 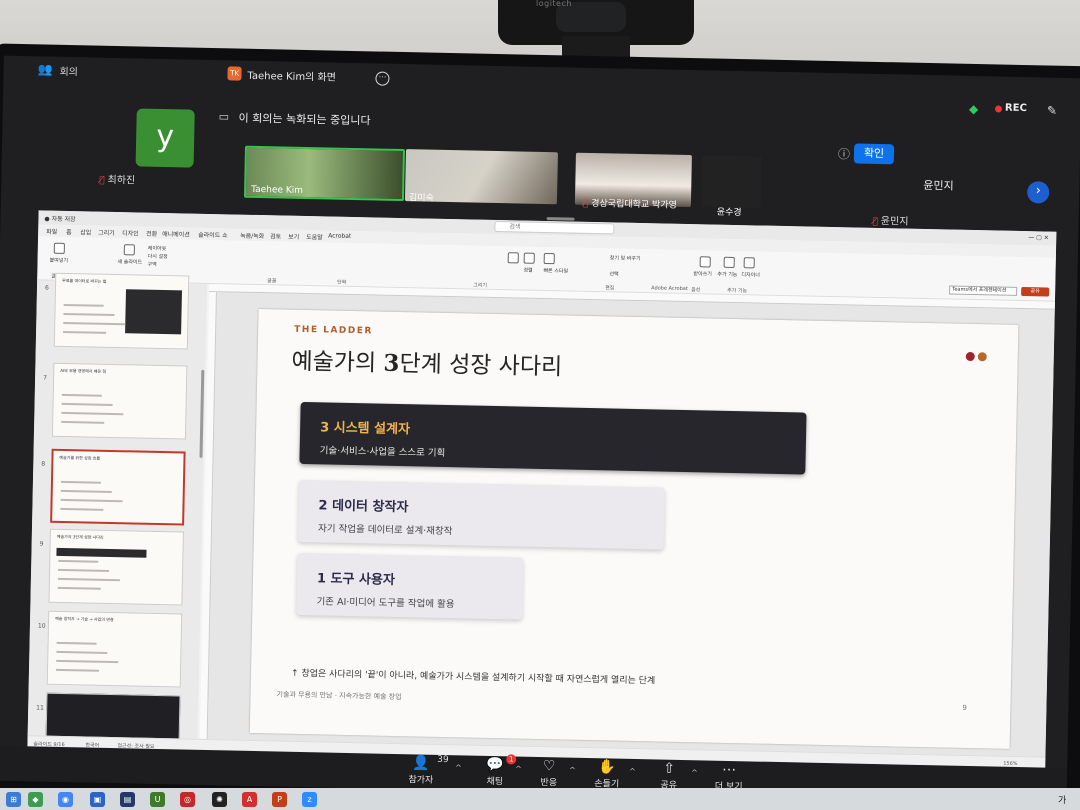 What do you see at coordinates (549, 783) in the screenshot?
I see `reactions-label: 반응` at bounding box center [549, 783].